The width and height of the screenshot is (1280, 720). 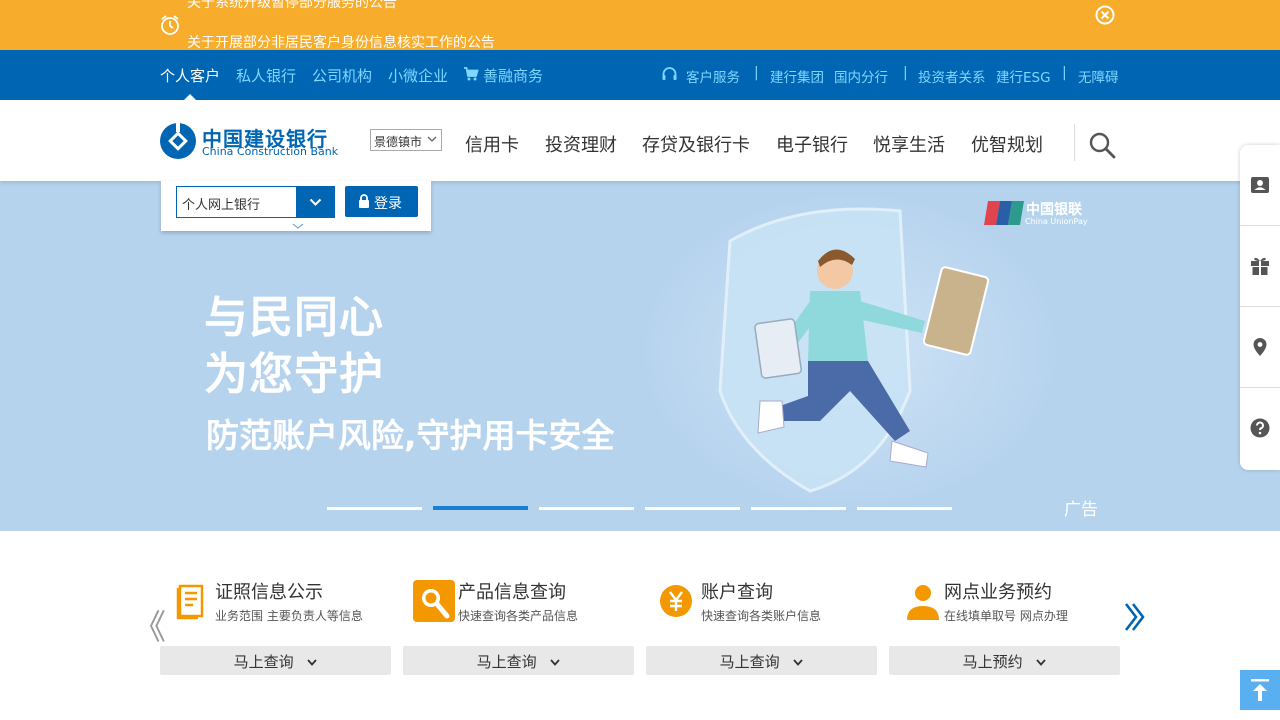 I want to click on id-card-icon, so click(x=1260, y=185).